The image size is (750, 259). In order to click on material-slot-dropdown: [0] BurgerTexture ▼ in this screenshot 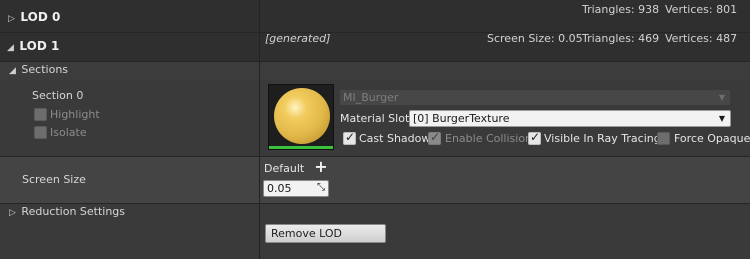, I will do `click(570, 118)`.